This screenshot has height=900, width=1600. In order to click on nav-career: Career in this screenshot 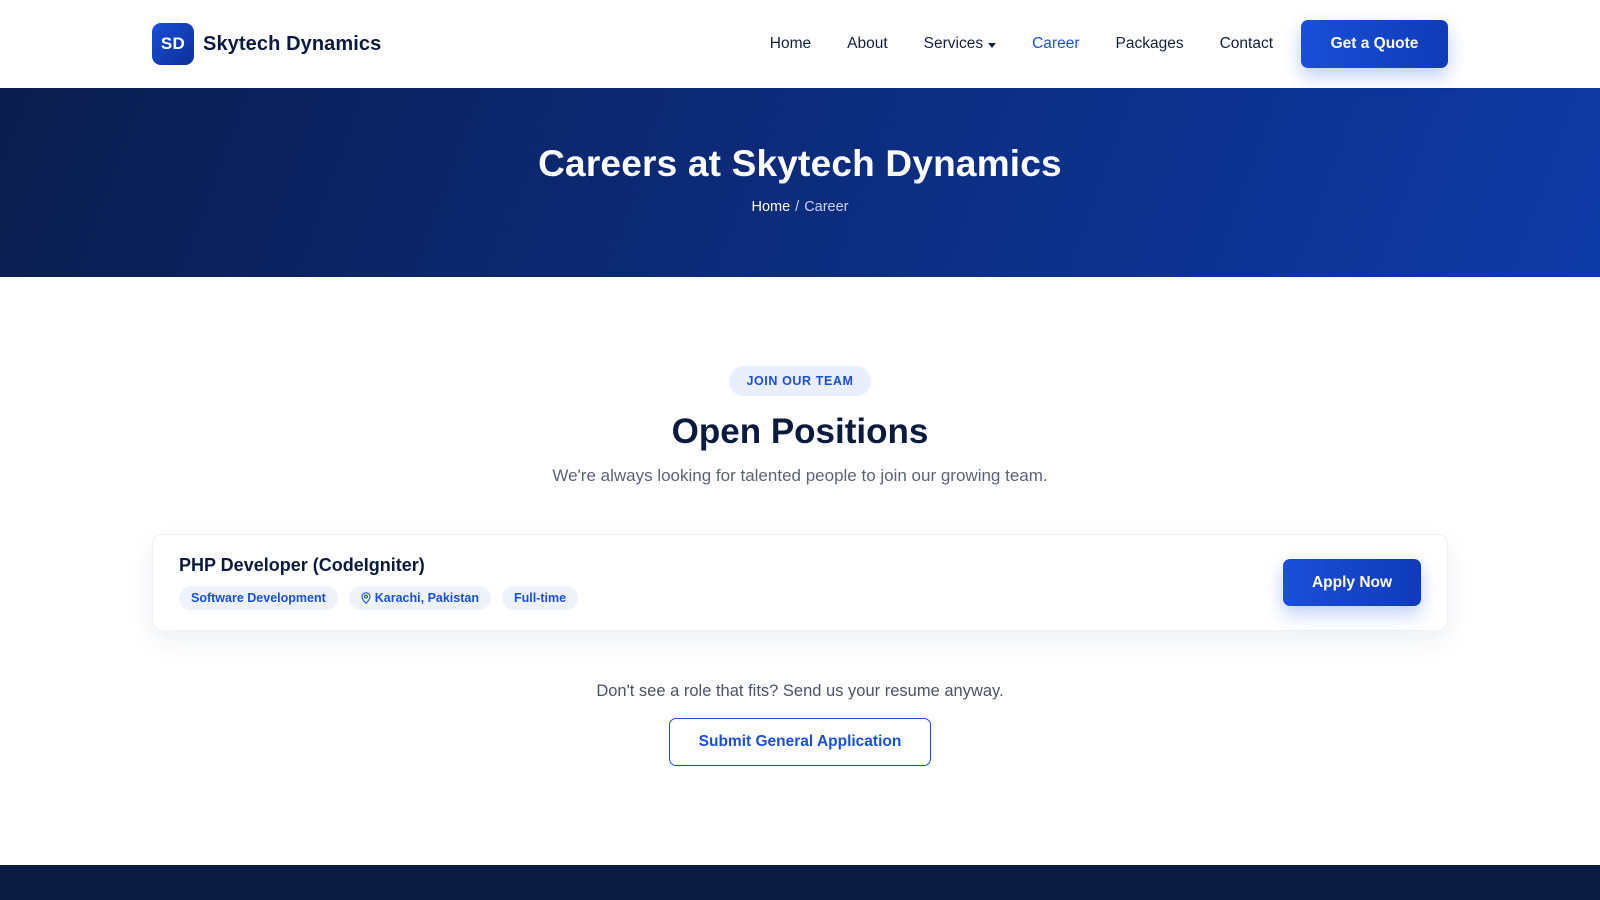, I will do `click(1055, 44)`.